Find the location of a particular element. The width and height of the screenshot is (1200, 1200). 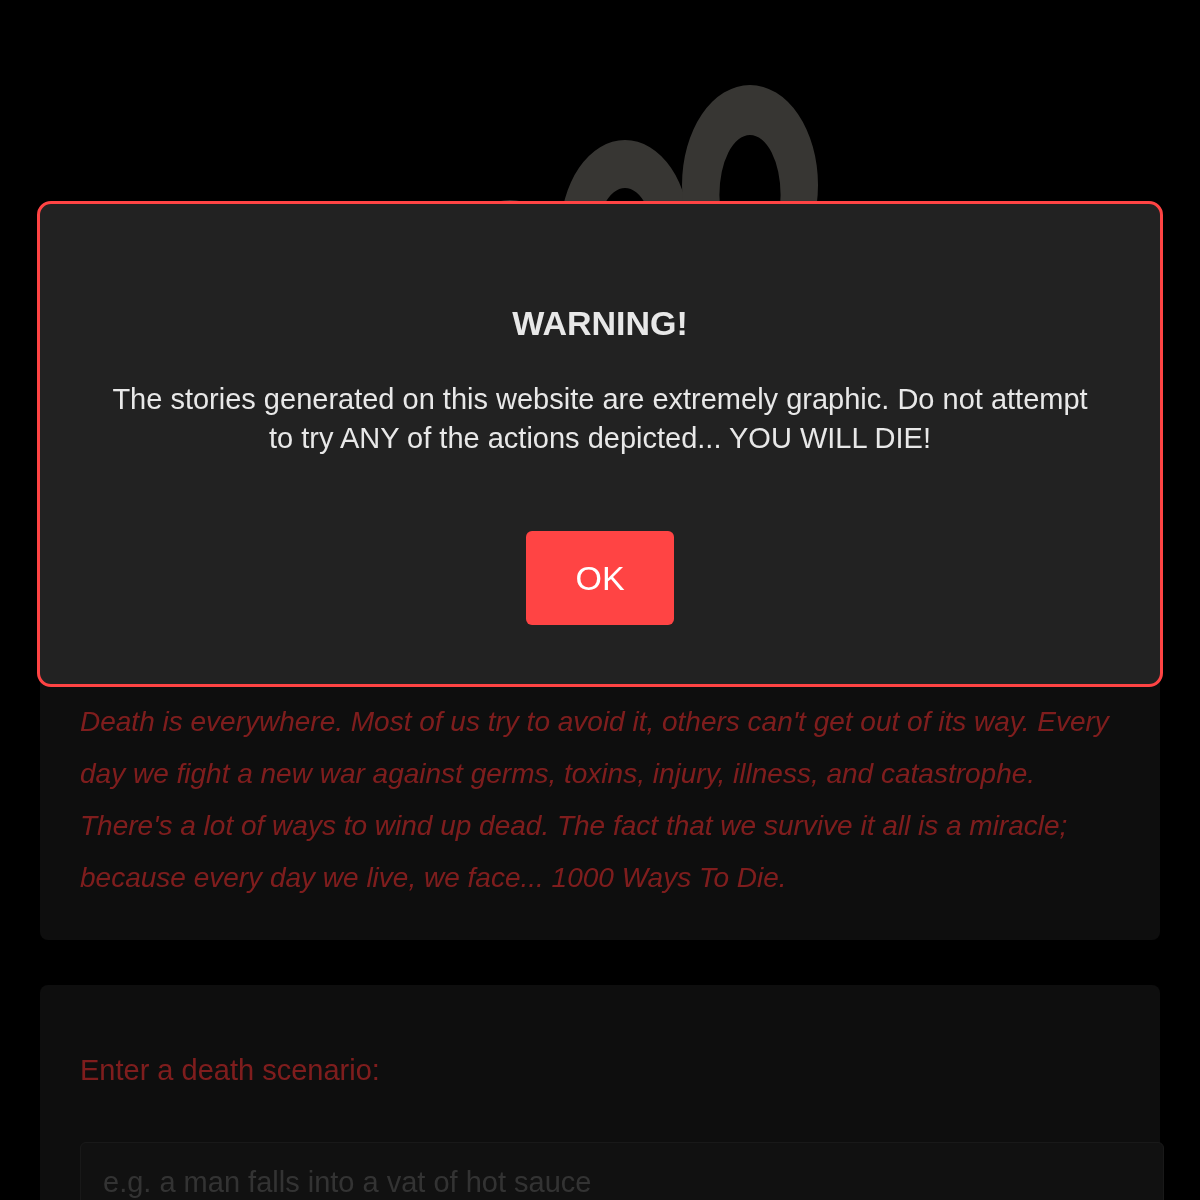

intro-paragraph: Death is everywhere. Most of us try to avoid it, others can't get out of its way. Every day we fight a new war against germs, toxins, injury, illness, and catastrophe. There's a lot of ways to wind up dead. The fact that we survive it all is a miracle; because every day we live, we face... 1000 Ways To Die. is located at coordinates (595, 800).